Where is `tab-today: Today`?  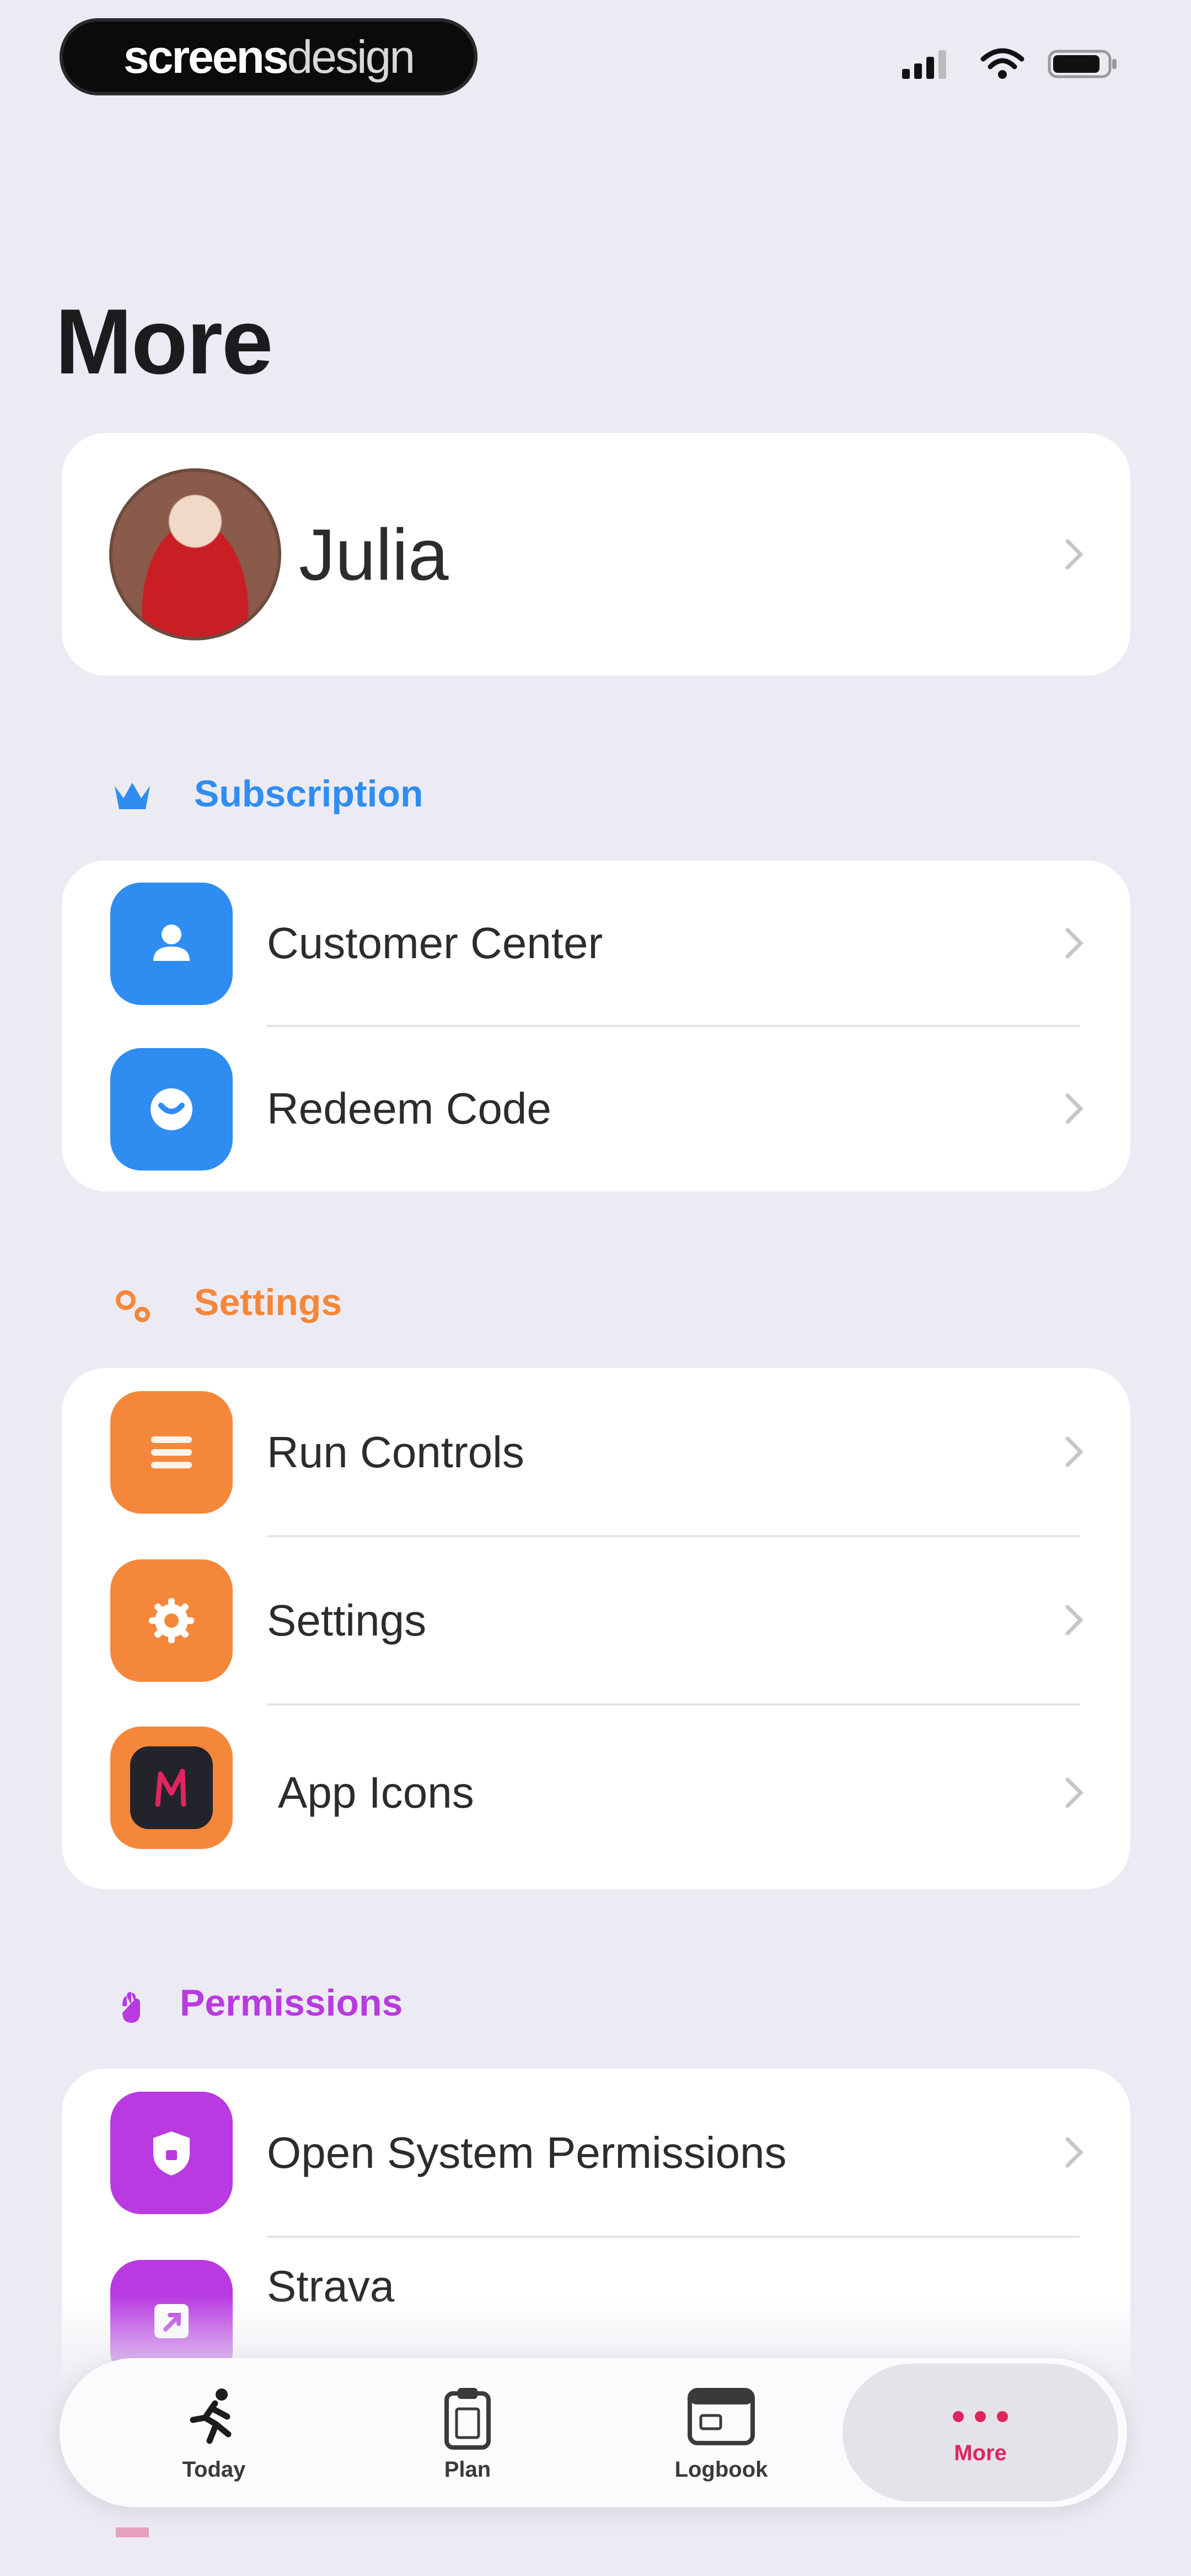
tab-today: Today is located at coordinates (214, 2432).